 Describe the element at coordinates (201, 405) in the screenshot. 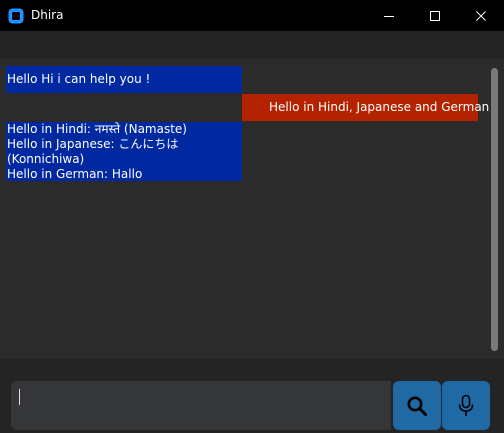

I see `message-input` at that location.